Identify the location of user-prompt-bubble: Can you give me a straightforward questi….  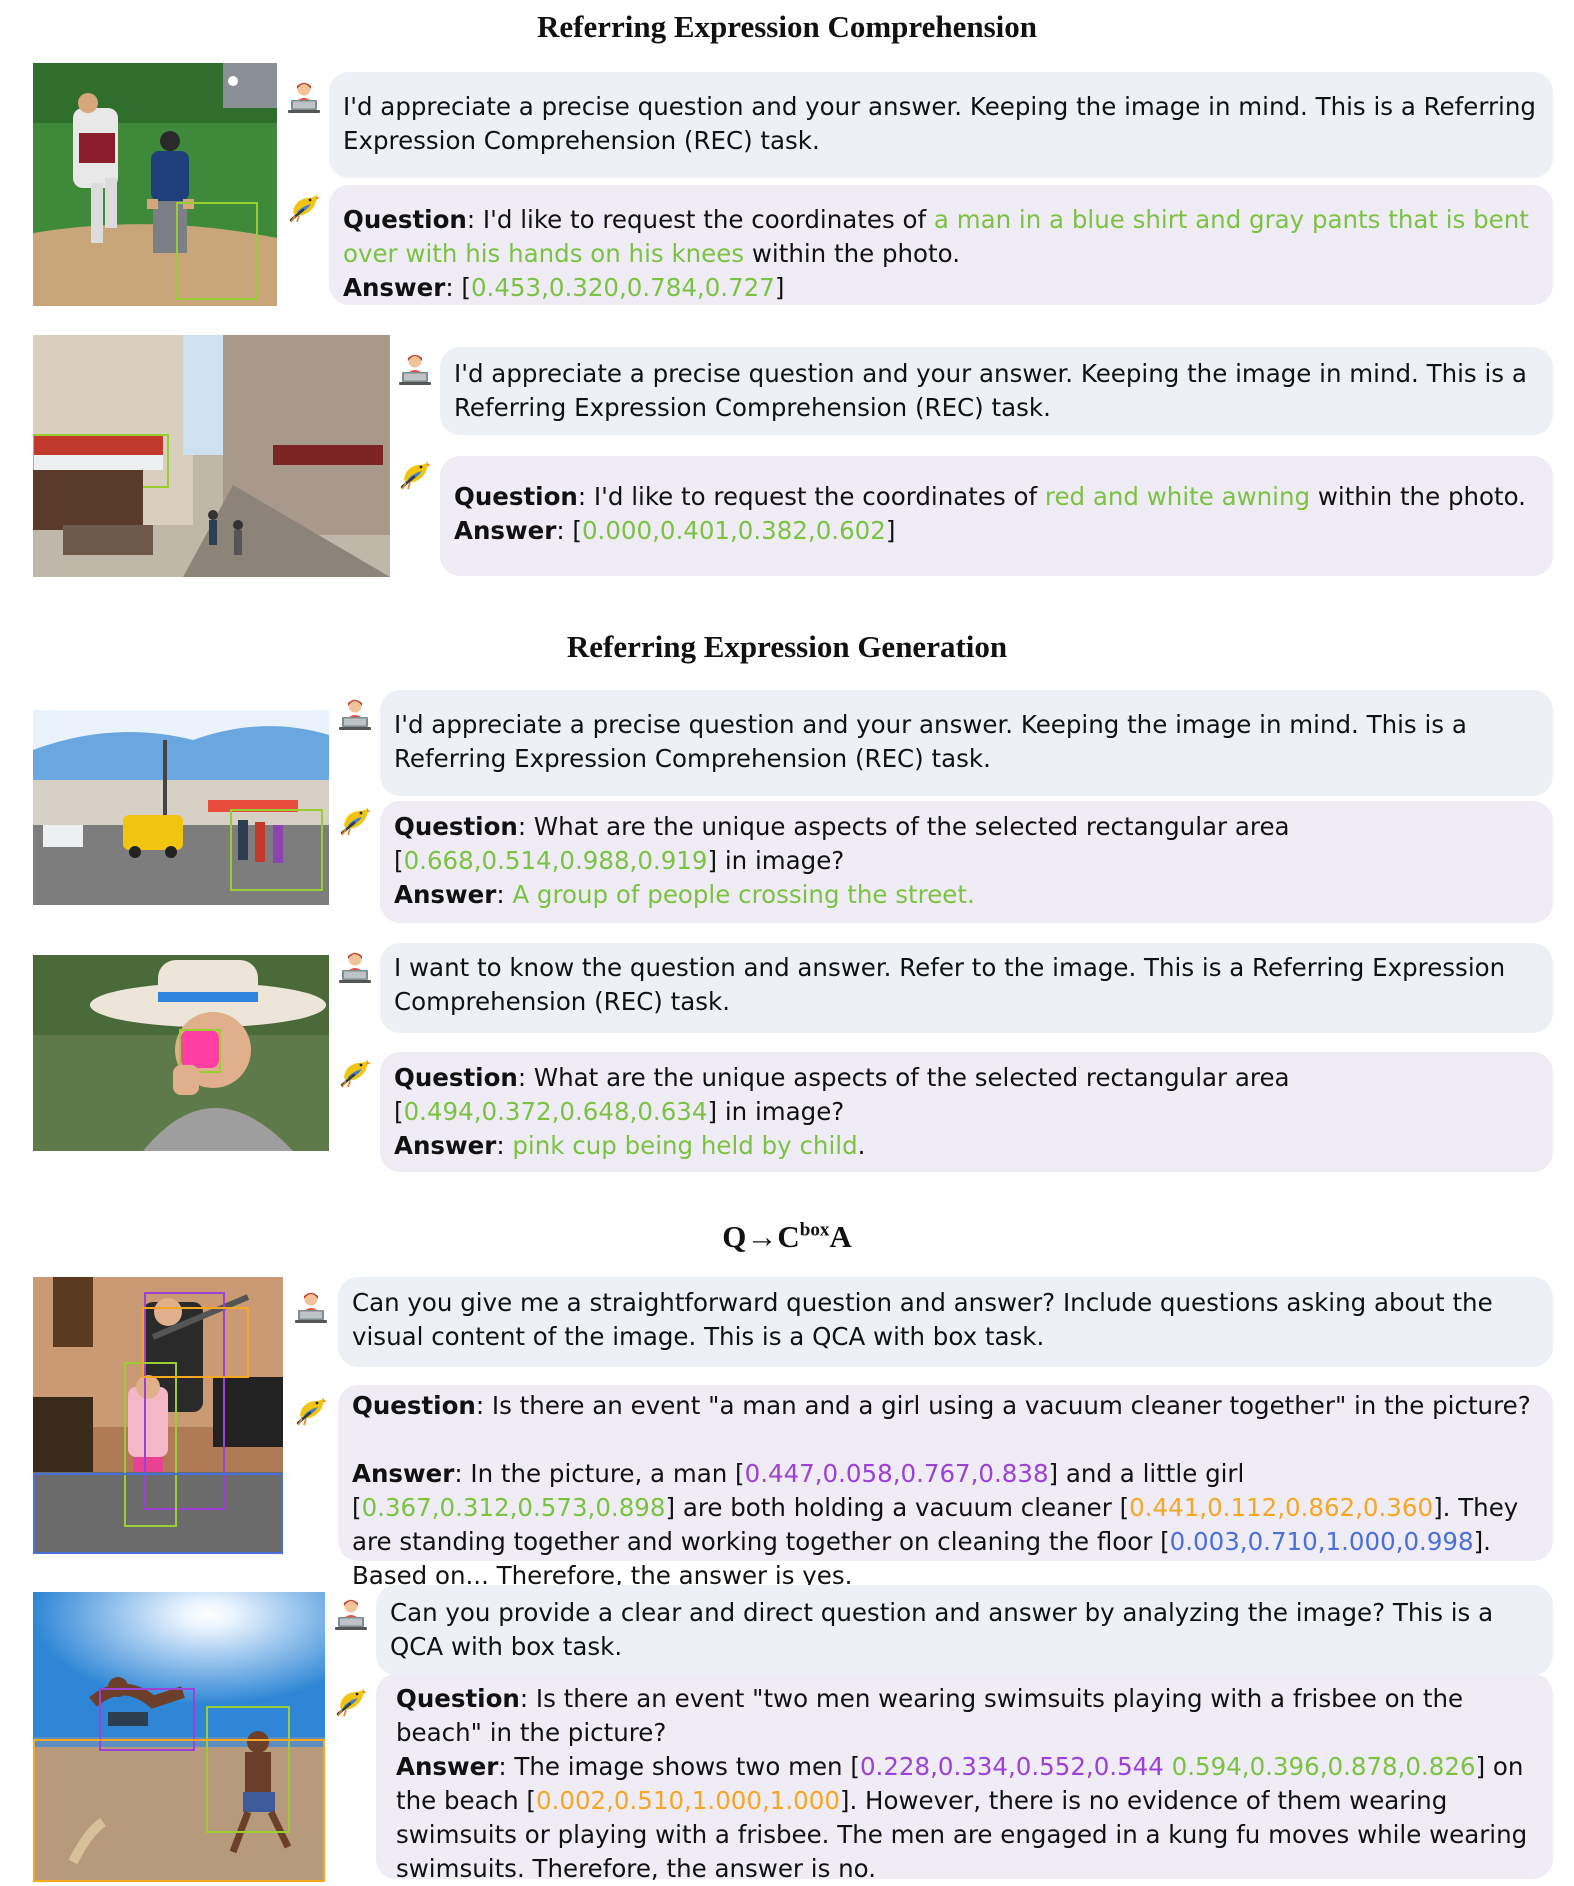
(945, 1322).